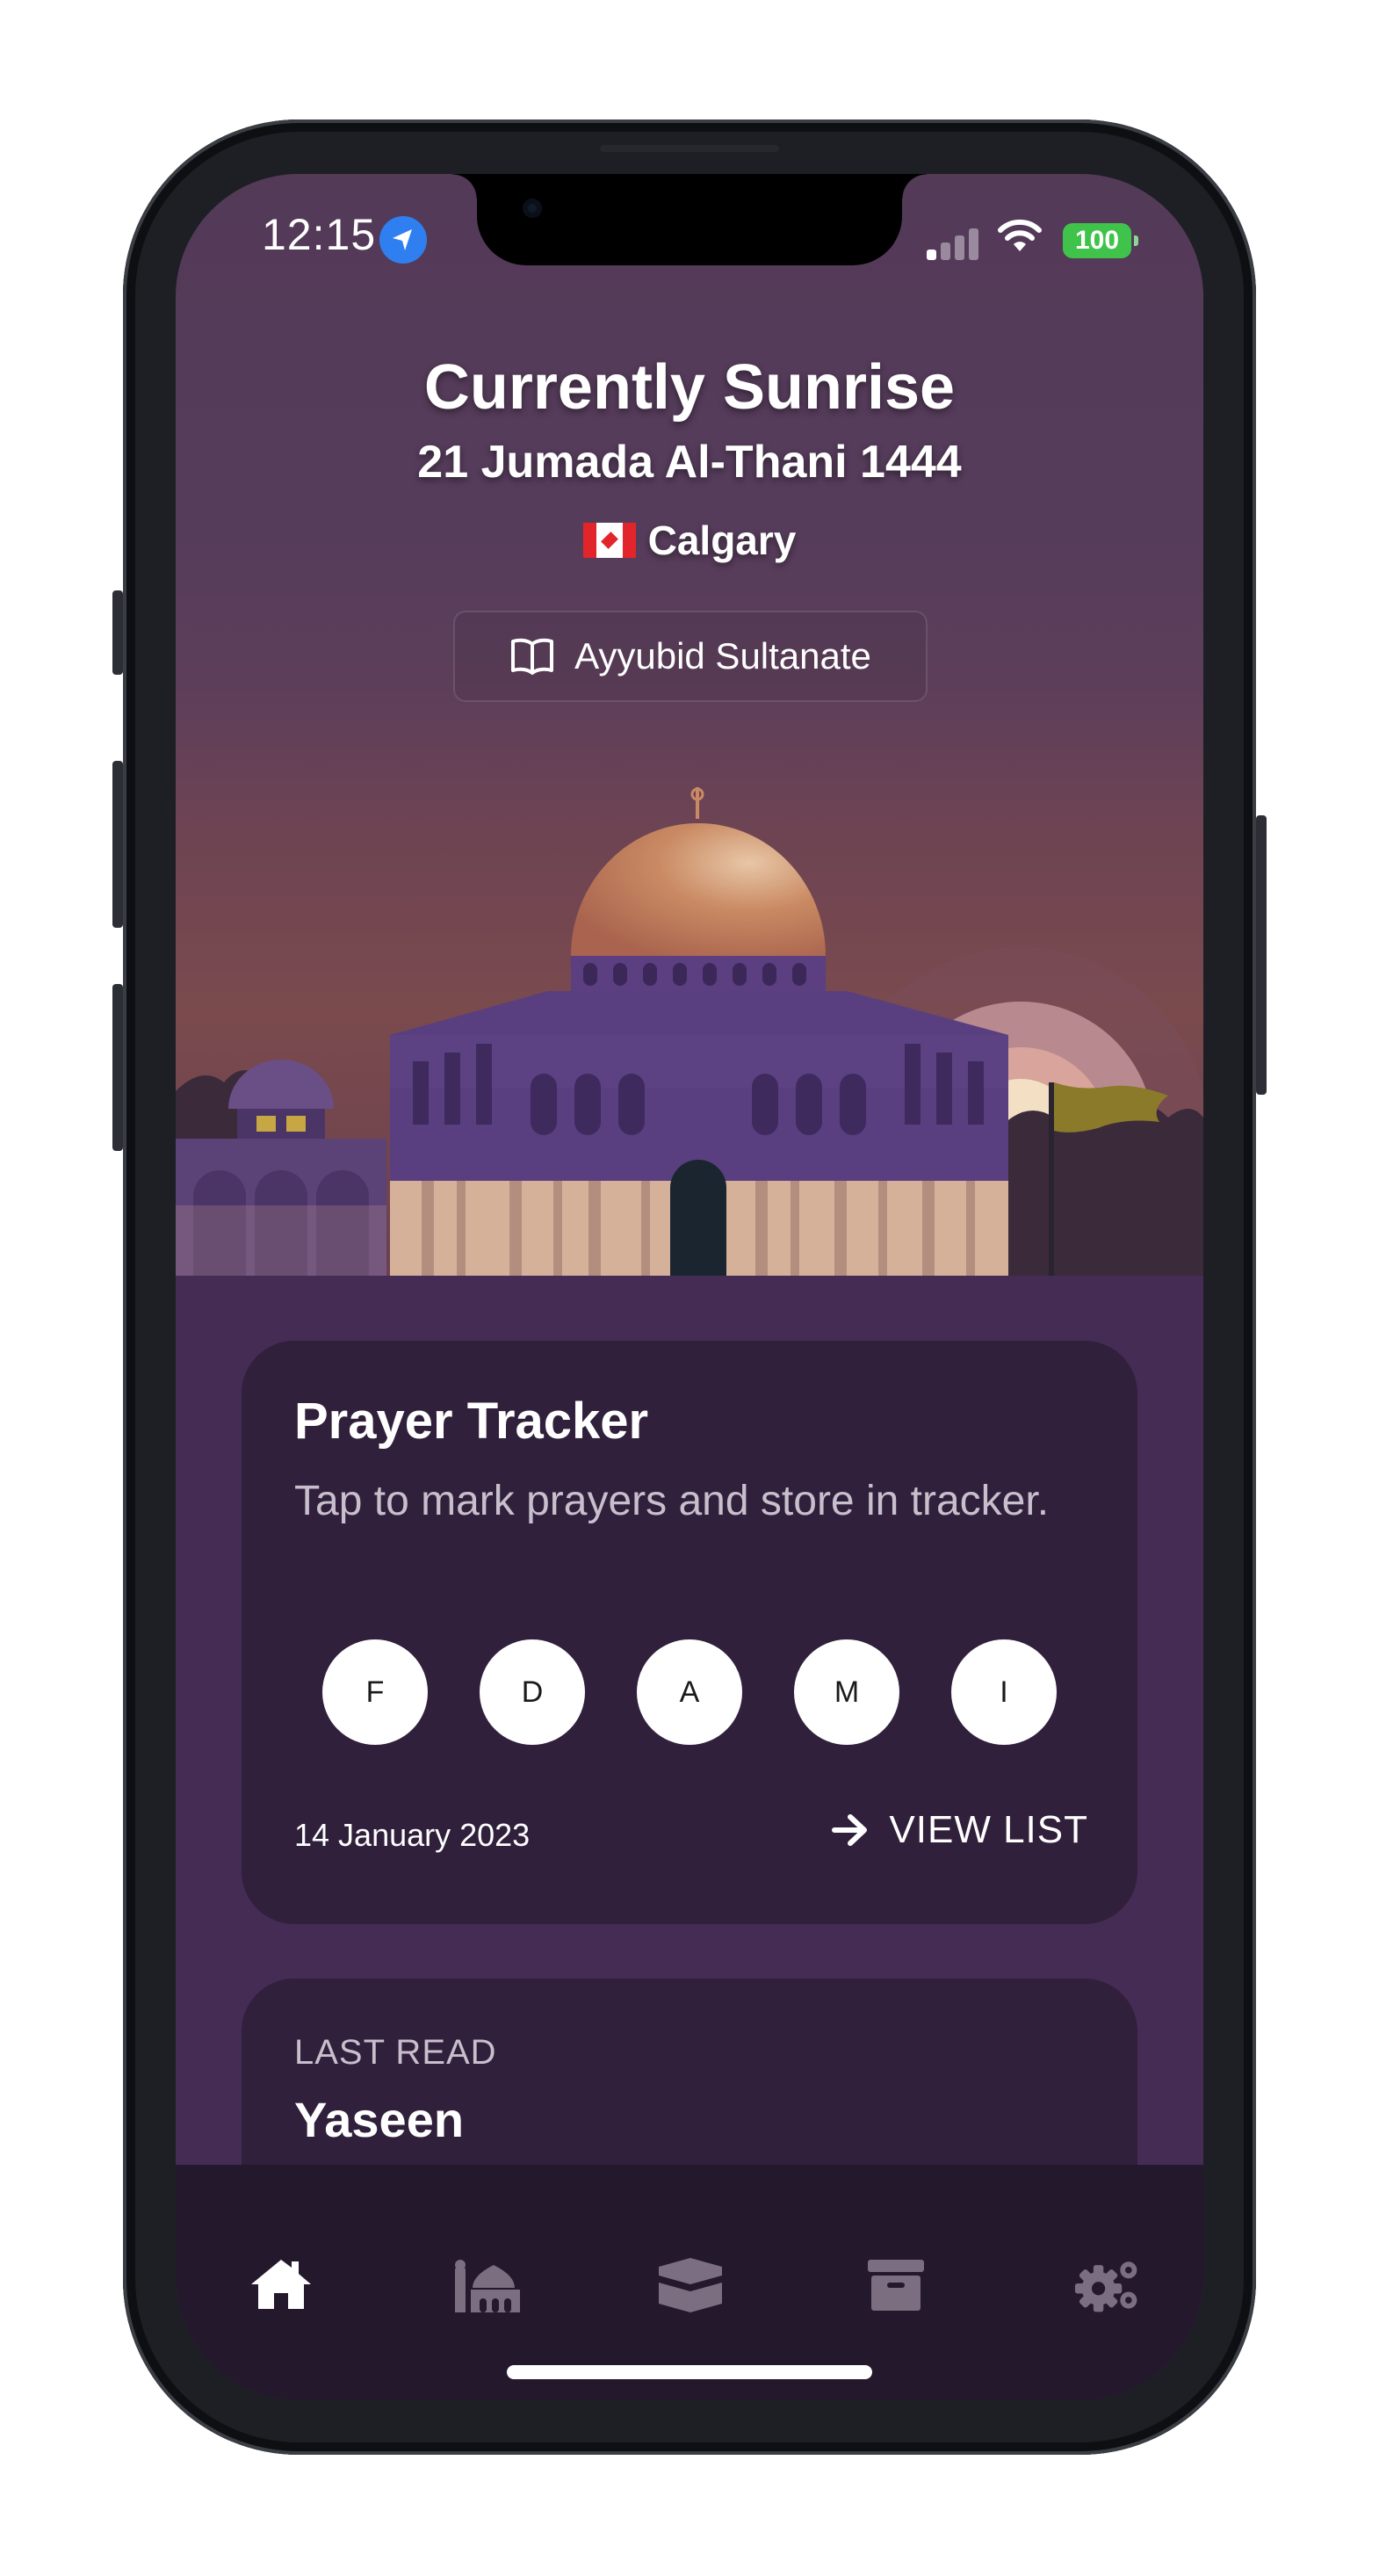  I want to click on era-button-label: Ayyubid Sultanate, so click(722, 656).